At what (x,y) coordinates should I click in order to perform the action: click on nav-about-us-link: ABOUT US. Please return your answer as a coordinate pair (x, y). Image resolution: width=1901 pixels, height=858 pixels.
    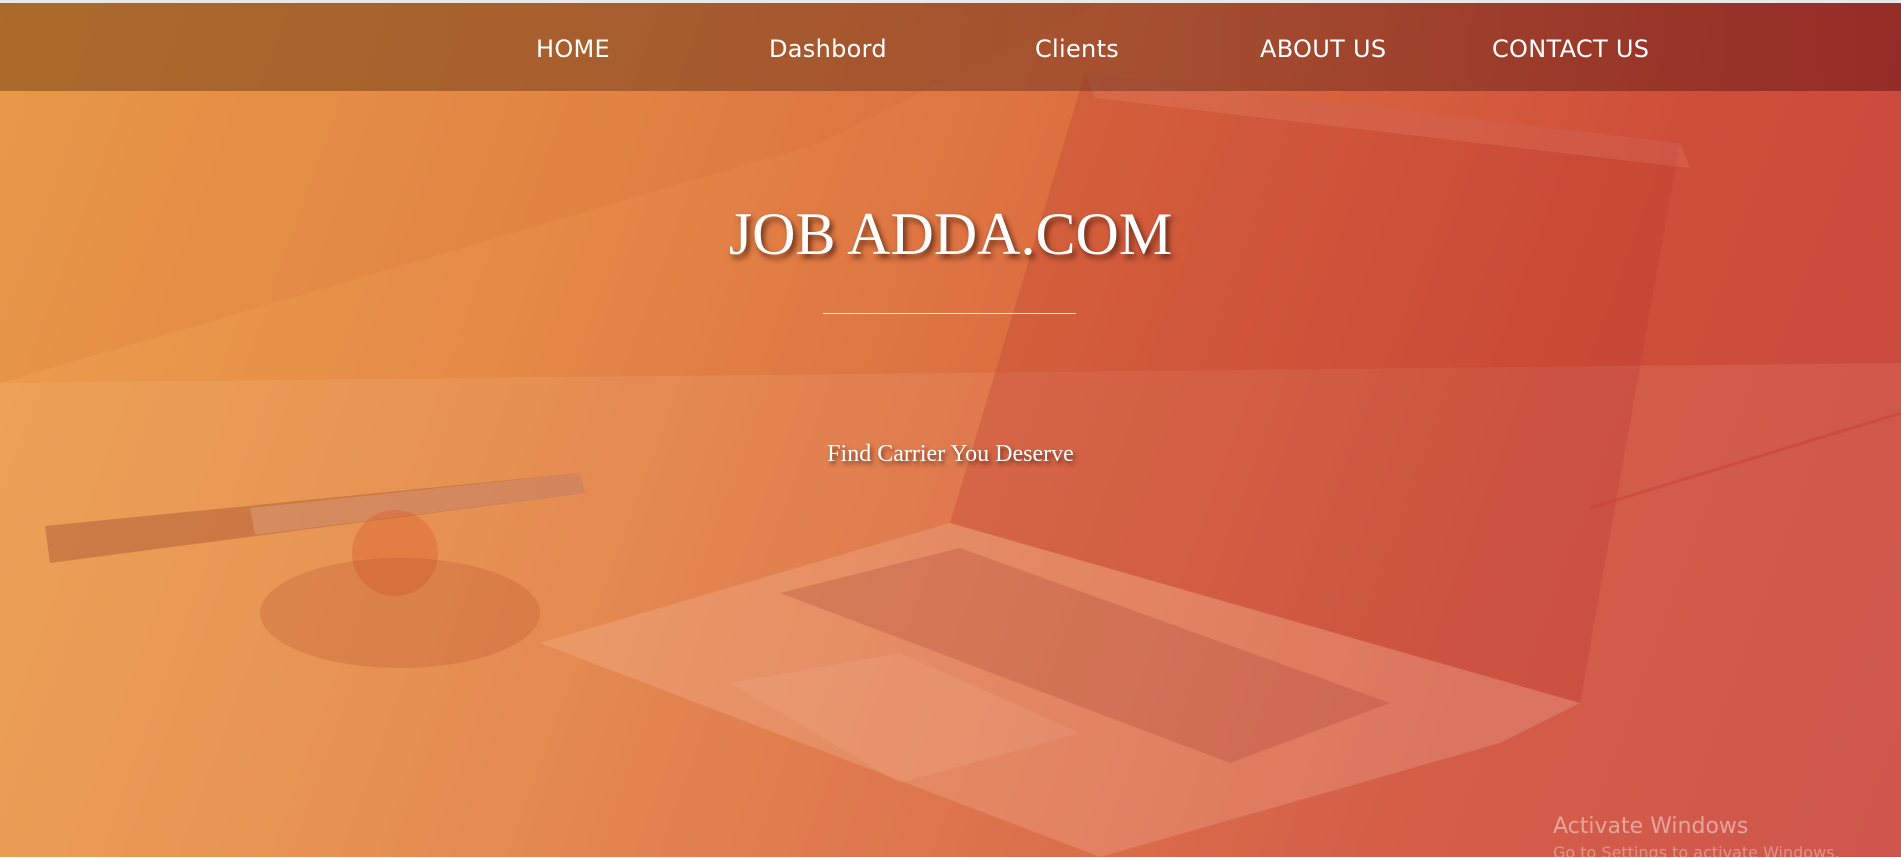
    Looking at the image, I should click on (1323, 49).